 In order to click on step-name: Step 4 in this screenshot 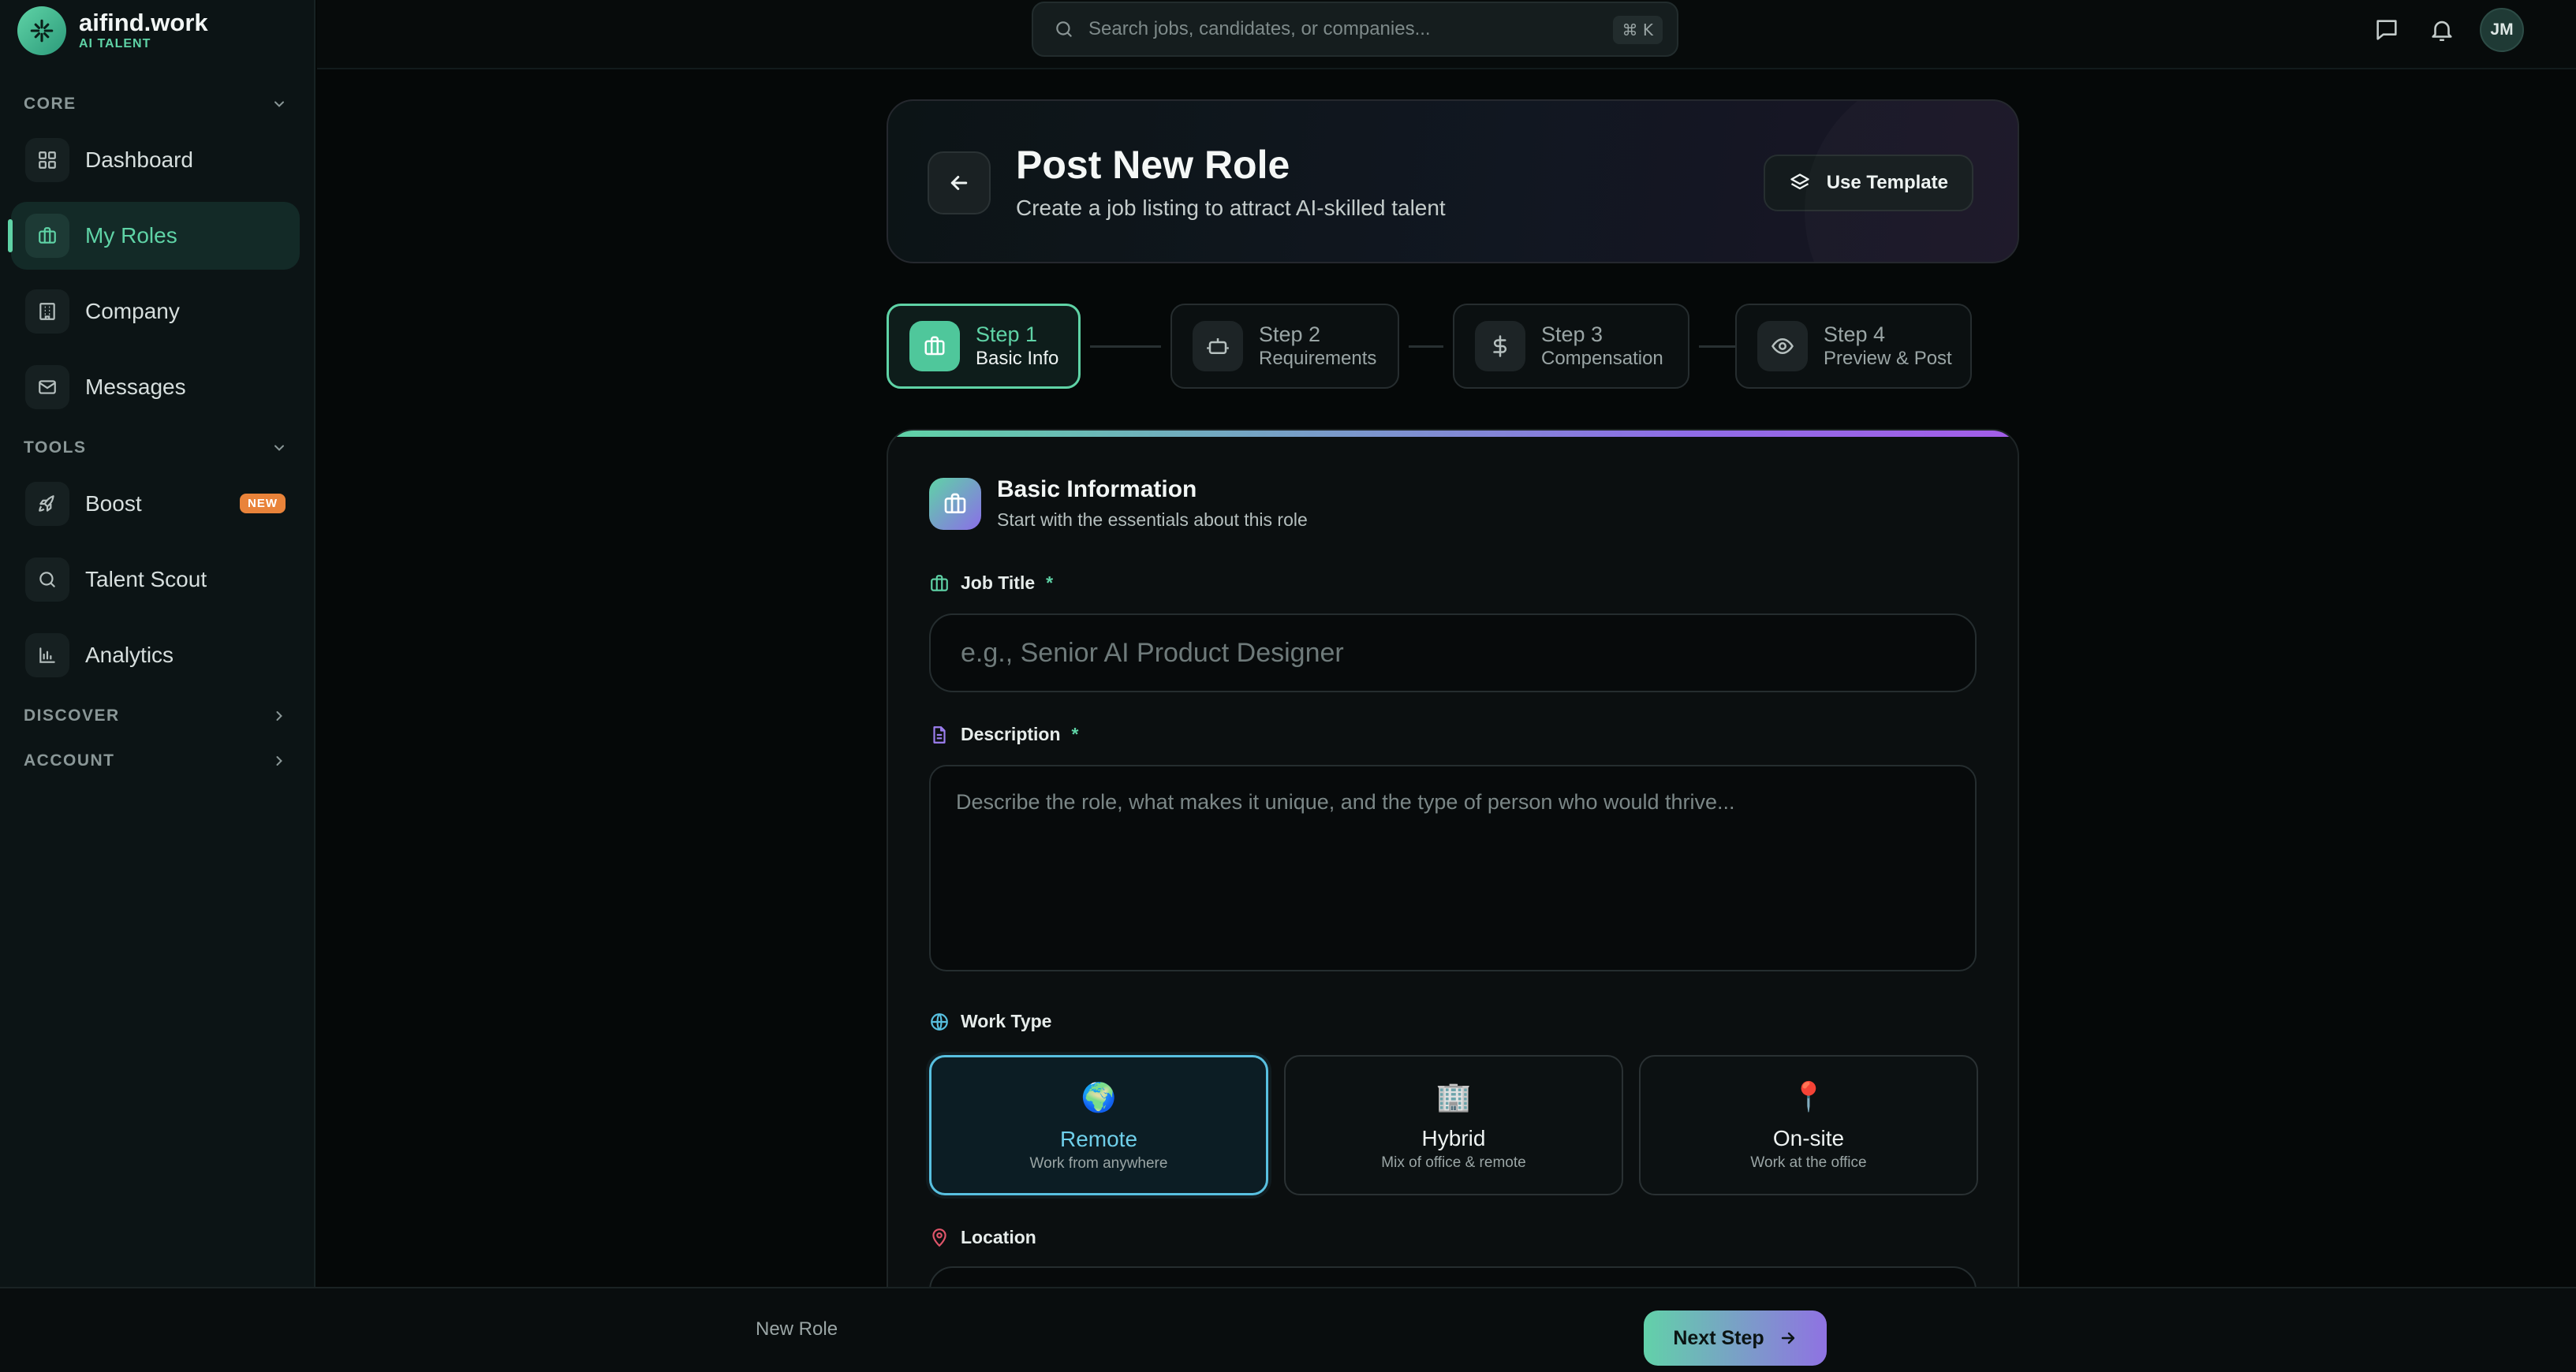, I will do `click(1855, 334)`.